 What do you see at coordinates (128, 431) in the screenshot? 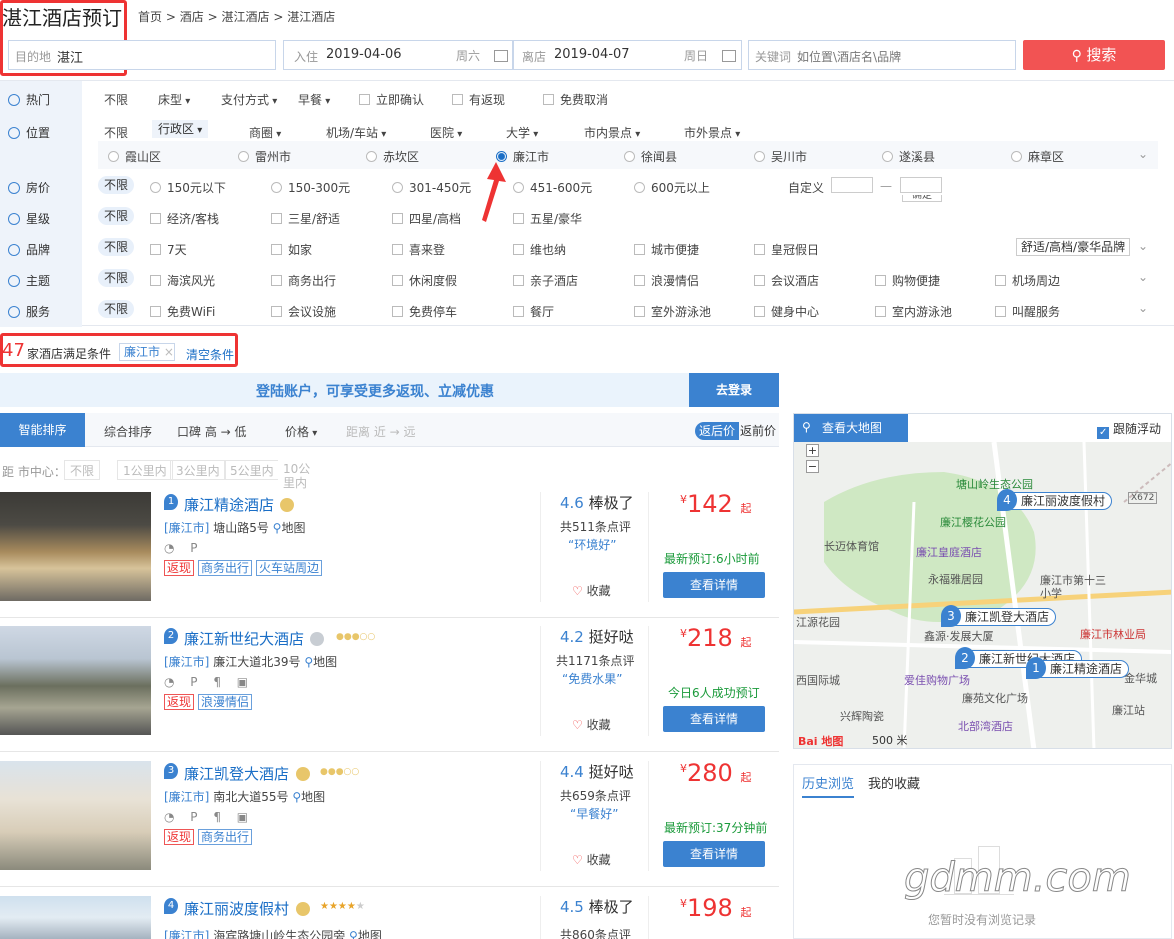
I see `sort-overall: 综合排序` at bounding box center [128, 431].